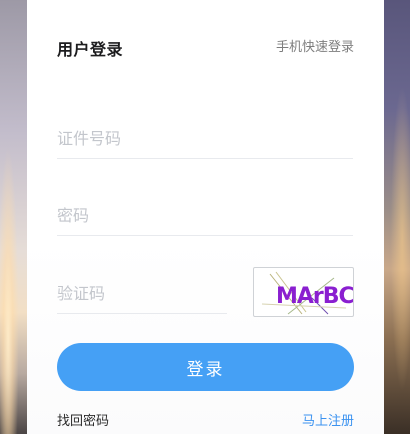 This screenshot has height=434, width=410. Describe the element at coordinates (205, 138) in the screenshot. I see `id-number-input` at that location.